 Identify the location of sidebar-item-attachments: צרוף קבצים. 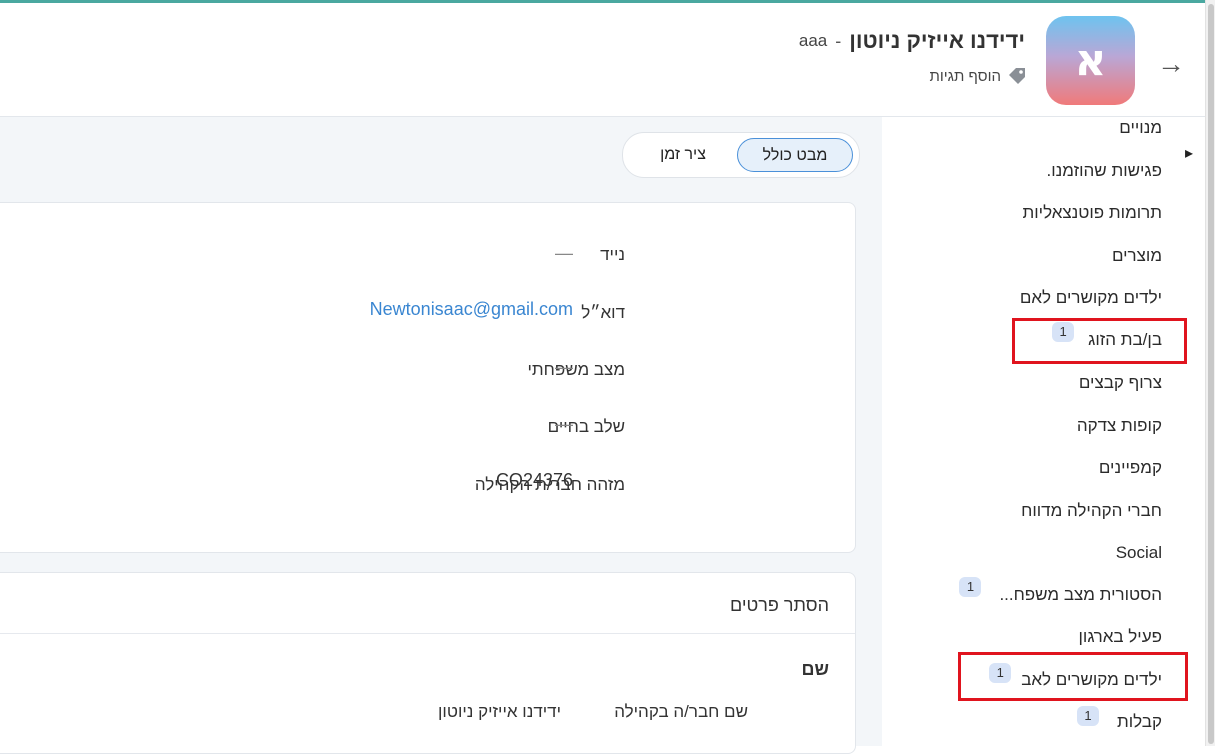
(1120, 383).